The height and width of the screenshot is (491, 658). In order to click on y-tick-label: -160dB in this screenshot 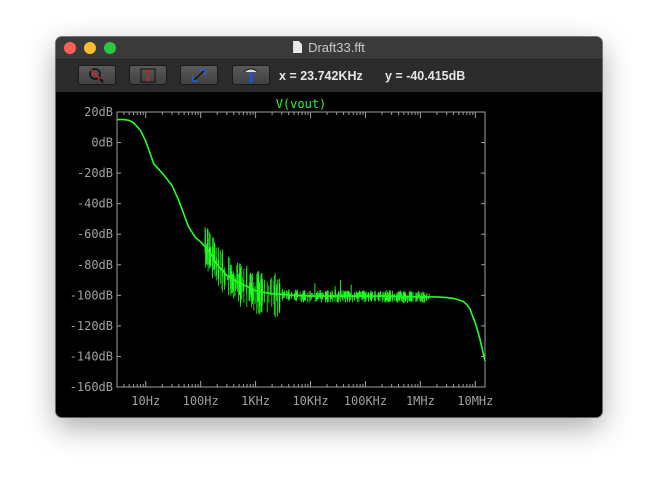, I will do `click(91, 387)`.